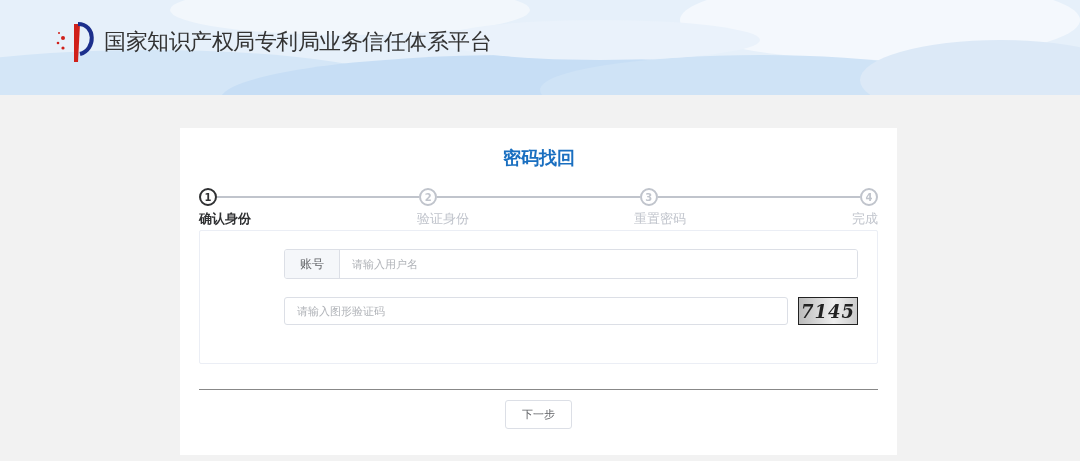  Describe the element at coordinates (648, 197) in the screenshot. I see `step-number: 3` at that location.